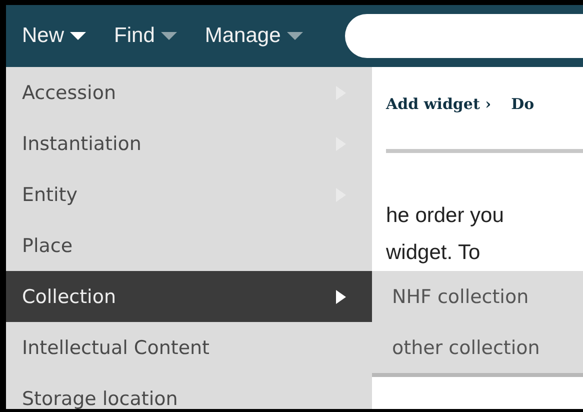 This screenshot has height=412, width=583. Describe the element at coordinates (445, 216) in the screenshot. I see `body-text: he order you` at that location.